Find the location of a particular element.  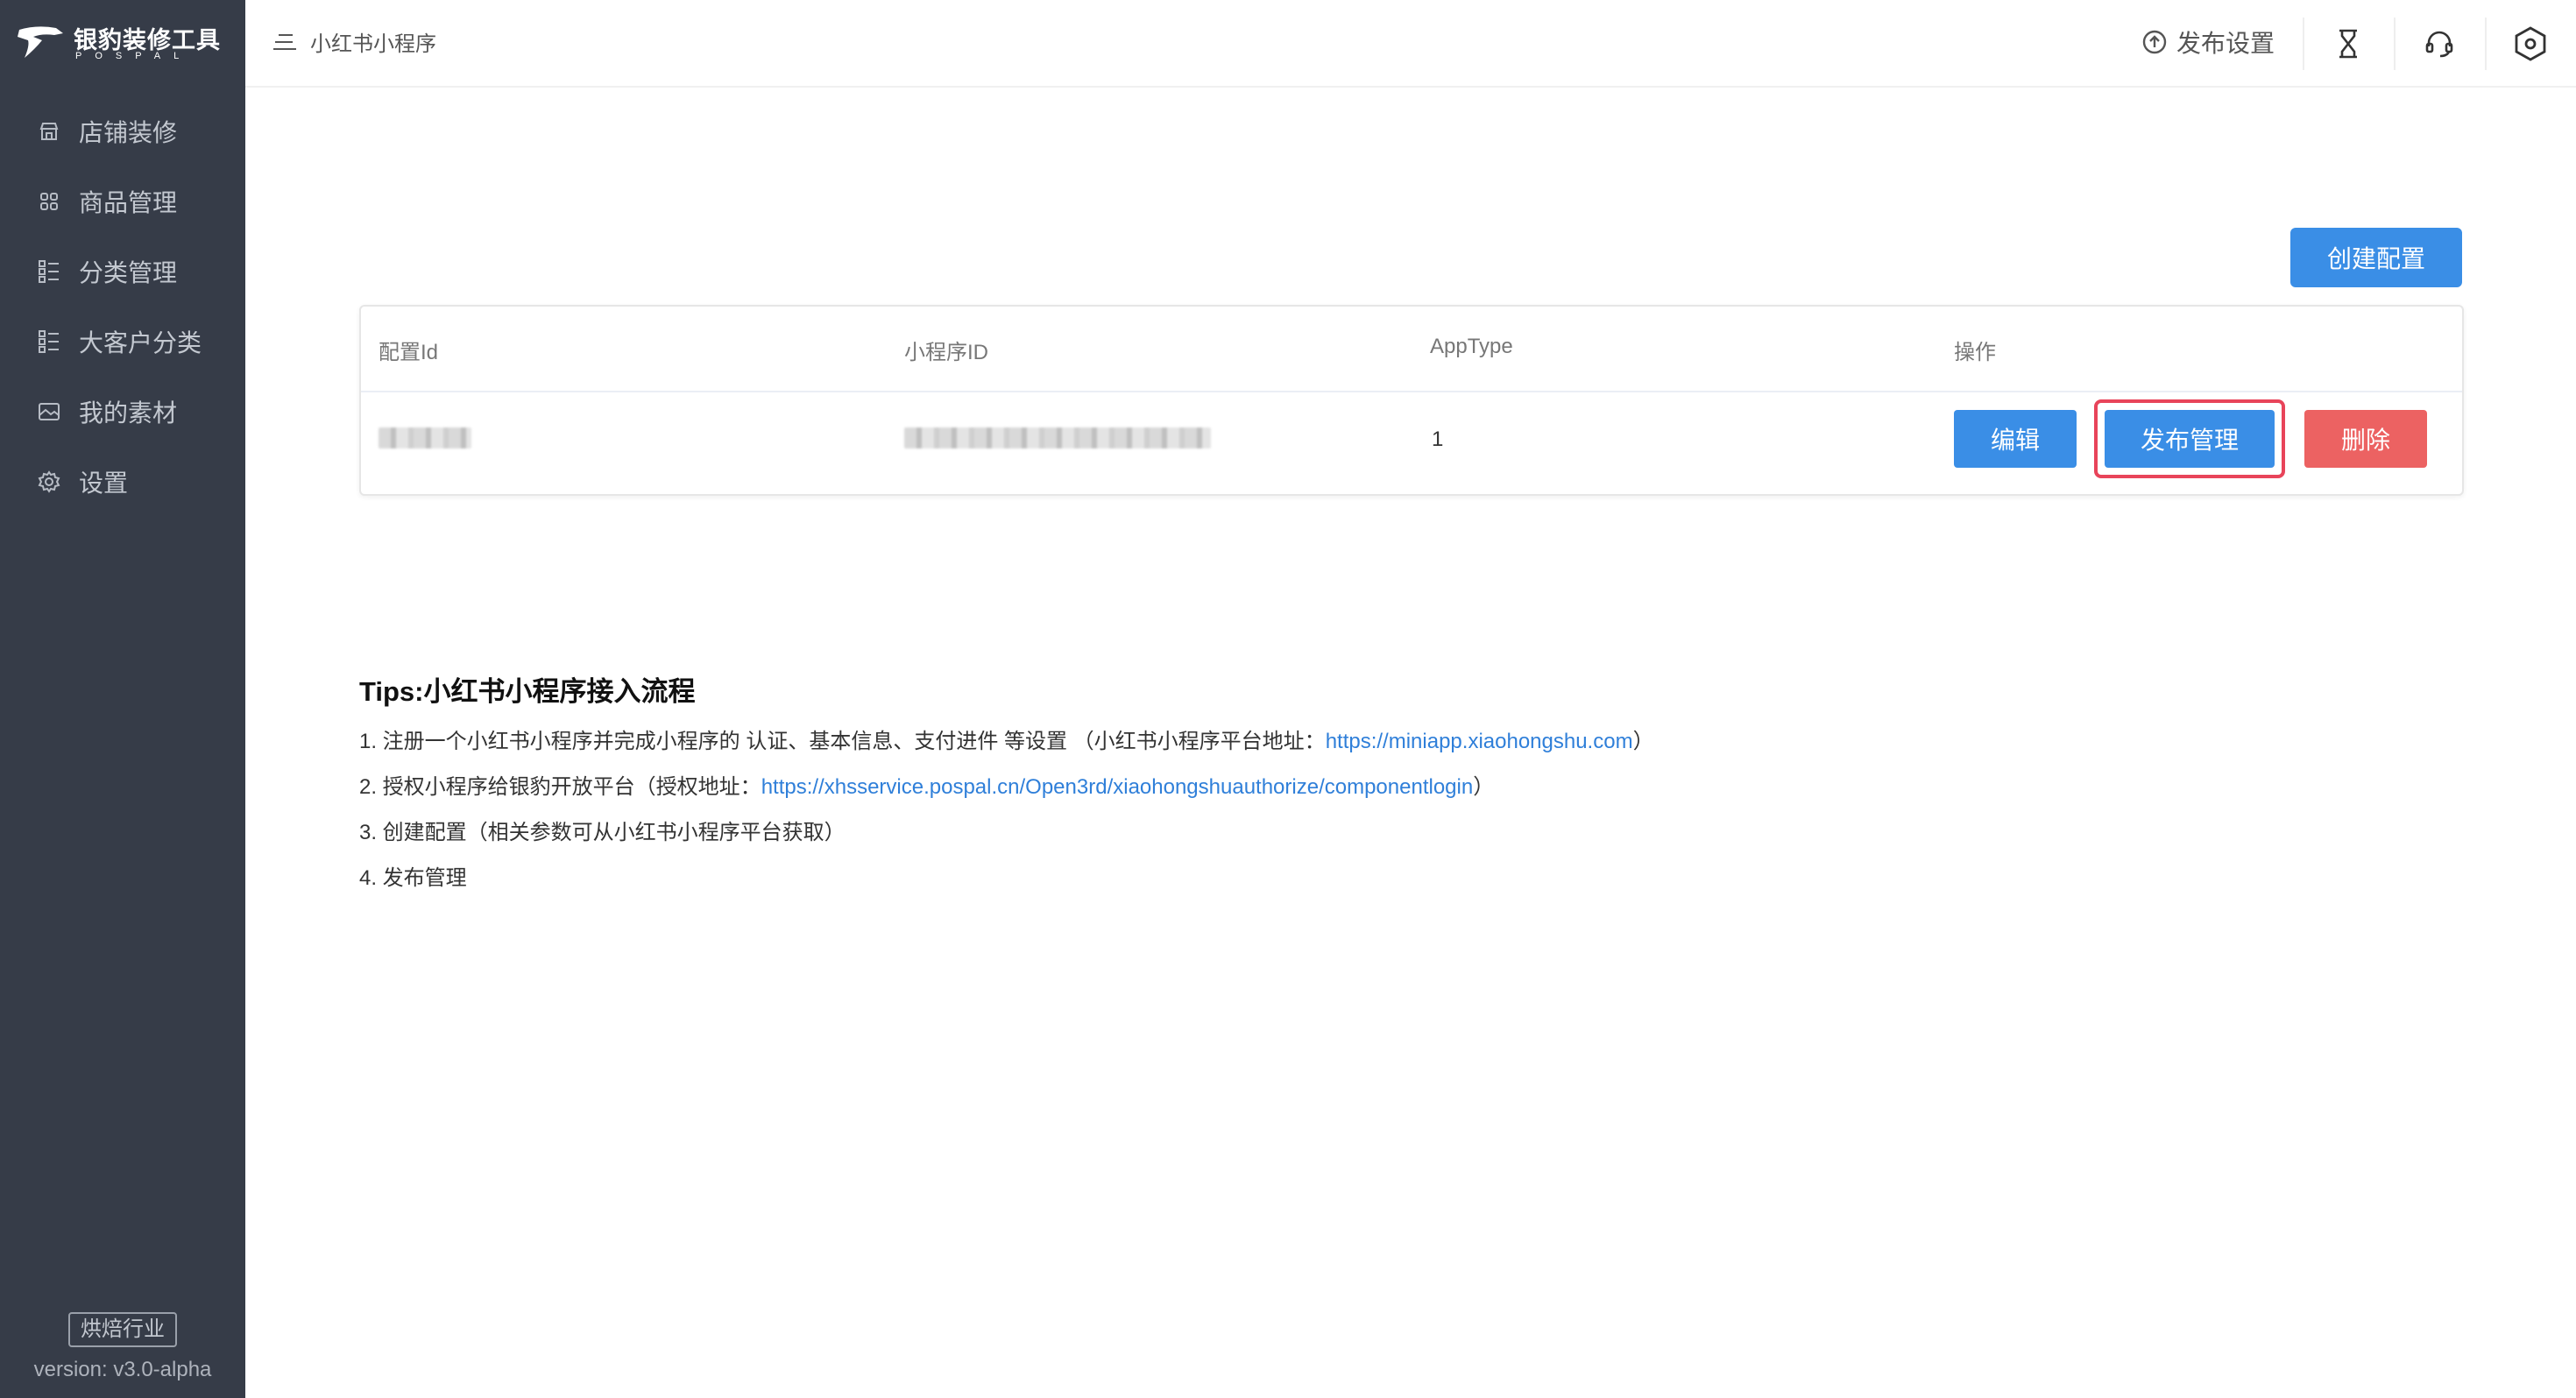

miniapp-id-cell is located at coordinates (1057, 441).